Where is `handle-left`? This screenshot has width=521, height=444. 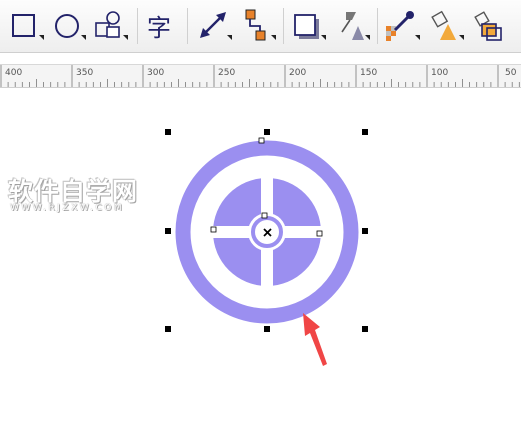
handle-left is located at coordinates (168, 231).